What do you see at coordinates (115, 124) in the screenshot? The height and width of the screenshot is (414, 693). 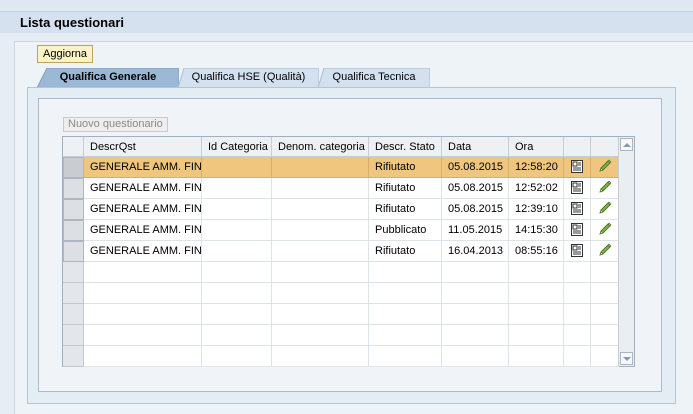 I see `new-questionnaire-button: Nuovo questionario` at bounding box center [115, 124].